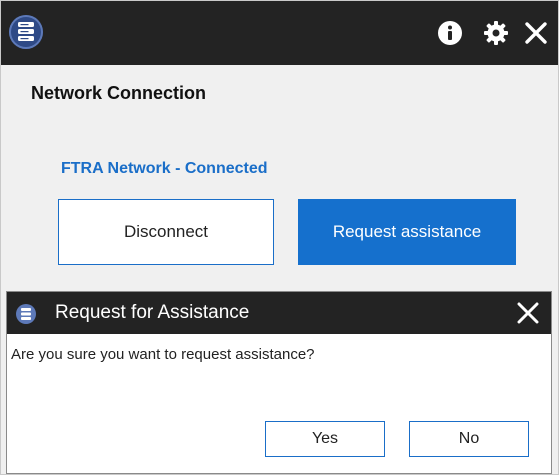 Image resolution: width=559 pixels, height=475 pixels. What do you see at coordinates (528, 313) in the screenshot?
I see `dialog-close-icon` at bounding box center [528, 313].